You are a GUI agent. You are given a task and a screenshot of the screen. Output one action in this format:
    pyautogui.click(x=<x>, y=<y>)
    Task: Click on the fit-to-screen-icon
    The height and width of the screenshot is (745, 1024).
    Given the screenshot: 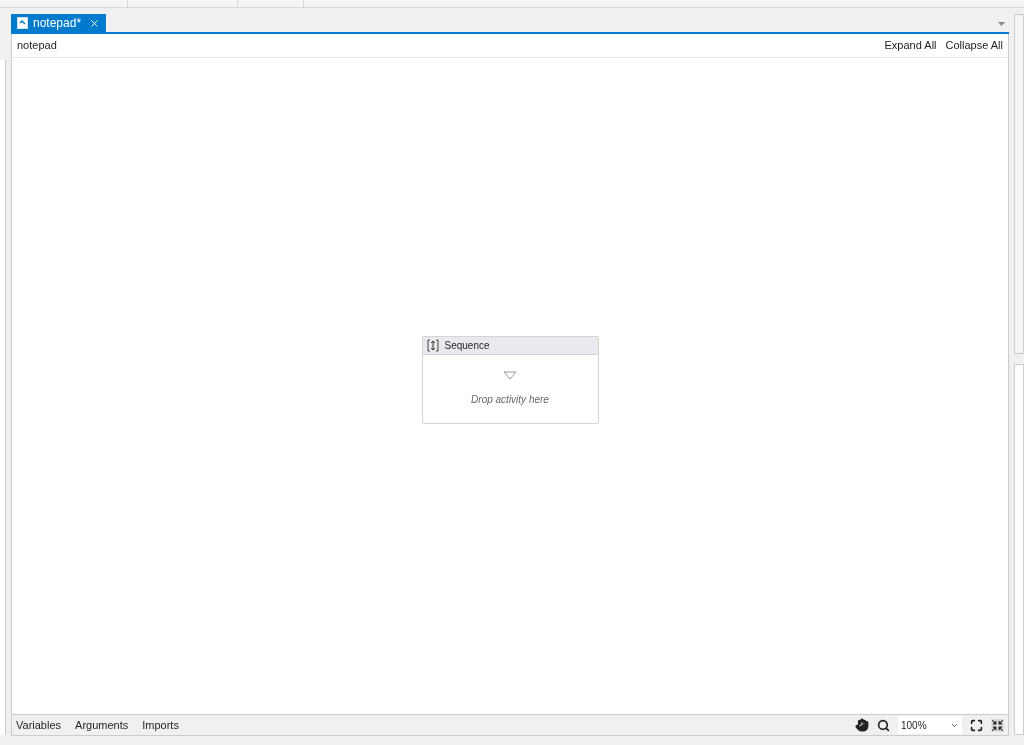 What is the action you would take?
    pyautogui.click(x=976, y=725)
    